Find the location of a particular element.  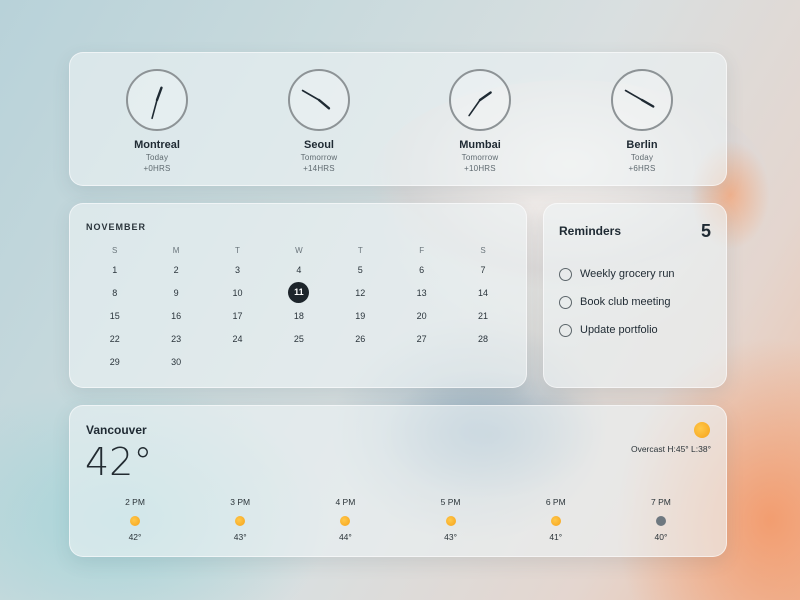

hour-time: 3 PM is located at coordinates (240, 502).